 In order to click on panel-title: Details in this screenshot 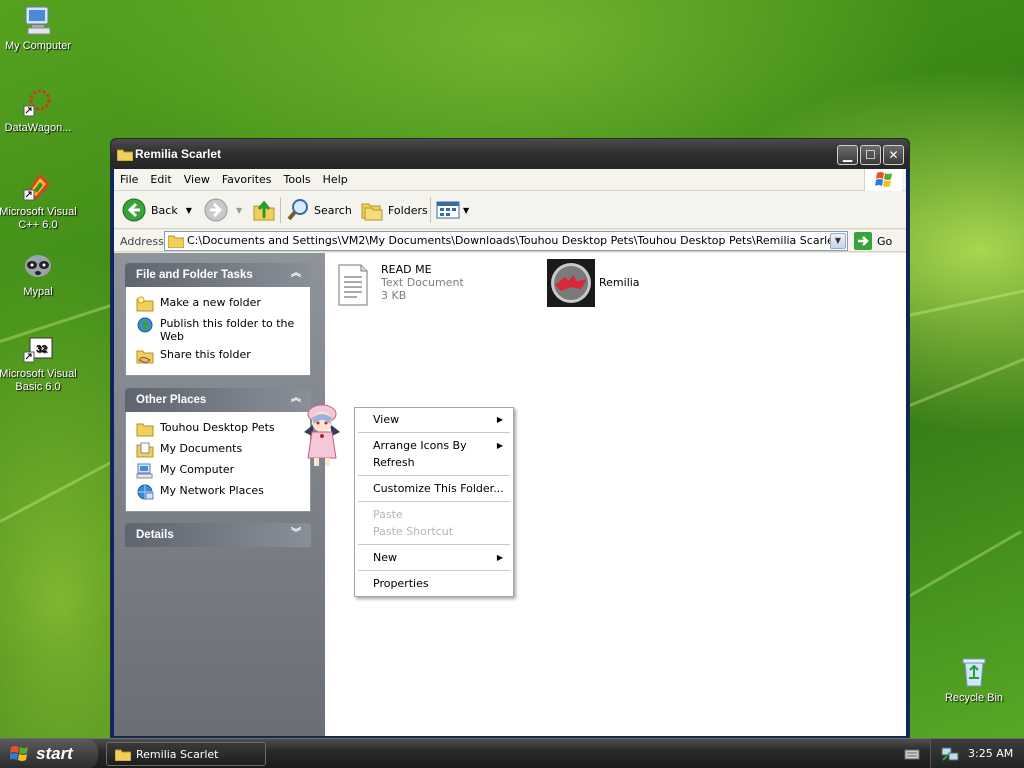, I will do `click(155, 535)`.